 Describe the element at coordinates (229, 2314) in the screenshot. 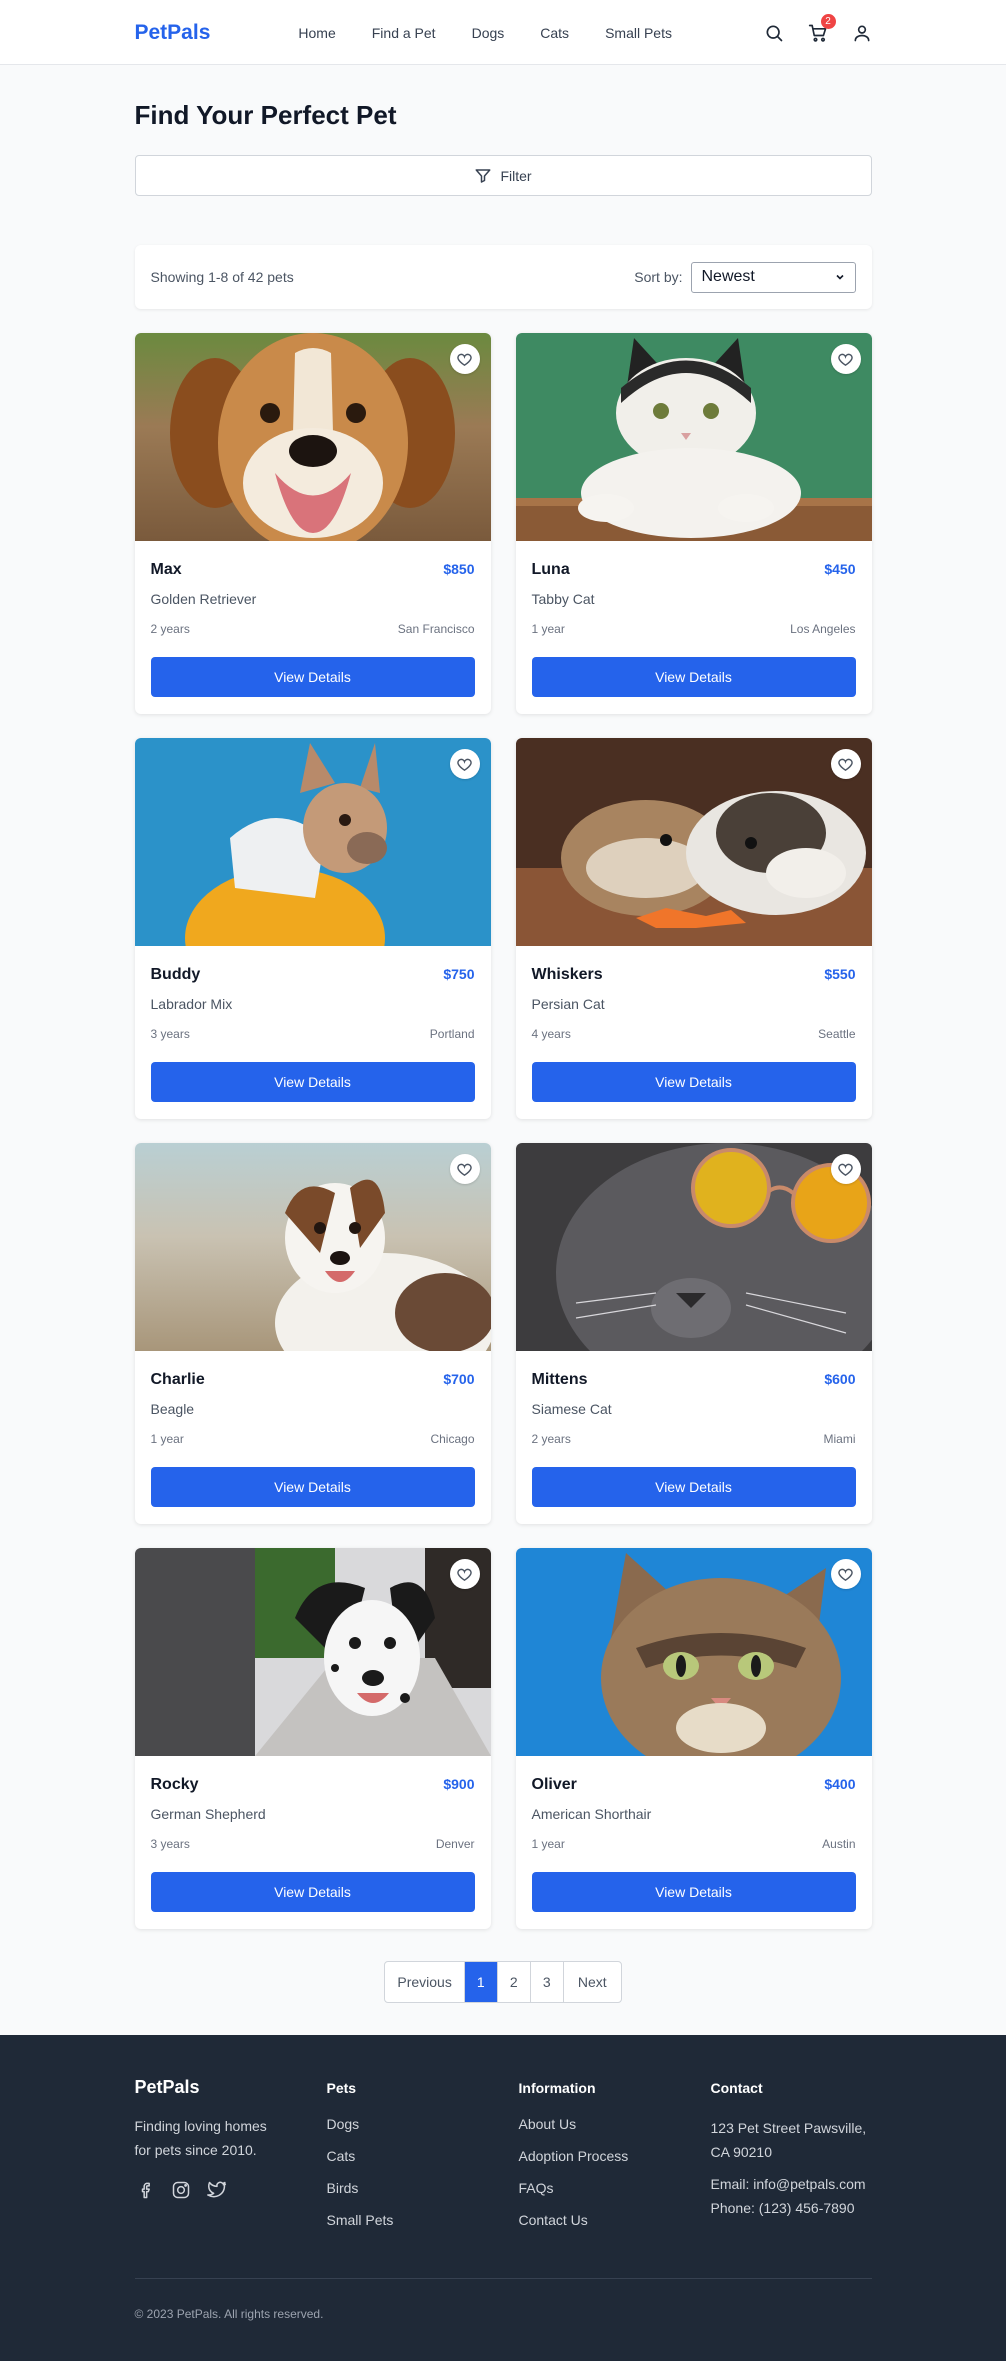

I see `copyright: © 2023 PetPals. All rights reserved.` at that location.